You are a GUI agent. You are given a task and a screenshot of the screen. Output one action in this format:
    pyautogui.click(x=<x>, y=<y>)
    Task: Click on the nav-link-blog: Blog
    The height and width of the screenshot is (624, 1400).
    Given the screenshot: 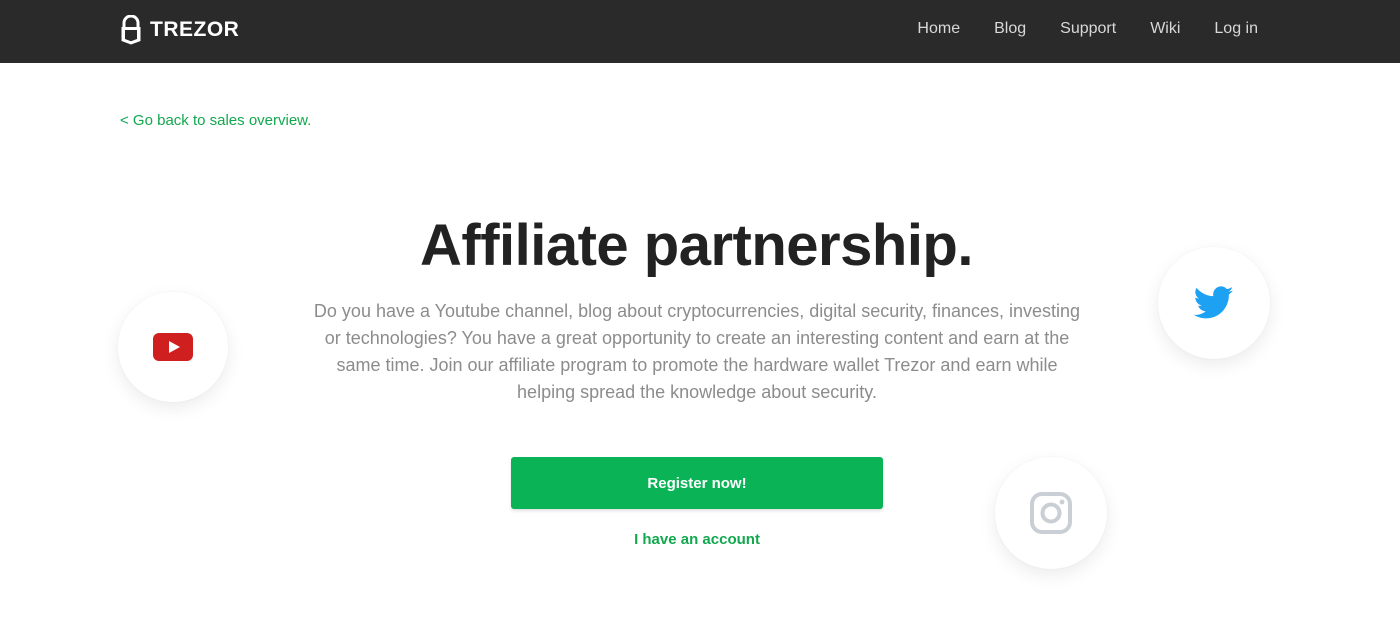 What is the action you would take?
    pyautogui.click(x=1010, y=29)
    